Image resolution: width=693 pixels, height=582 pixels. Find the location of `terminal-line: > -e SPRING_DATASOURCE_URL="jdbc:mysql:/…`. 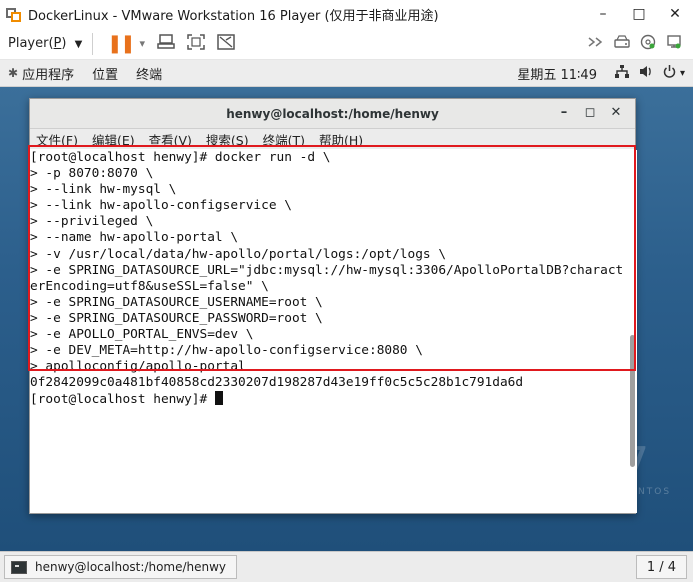

terminal-line: > -e SPRING_DATASOURCE_URL="jdbc:mysql:/… is located at coordinates (327, 270).